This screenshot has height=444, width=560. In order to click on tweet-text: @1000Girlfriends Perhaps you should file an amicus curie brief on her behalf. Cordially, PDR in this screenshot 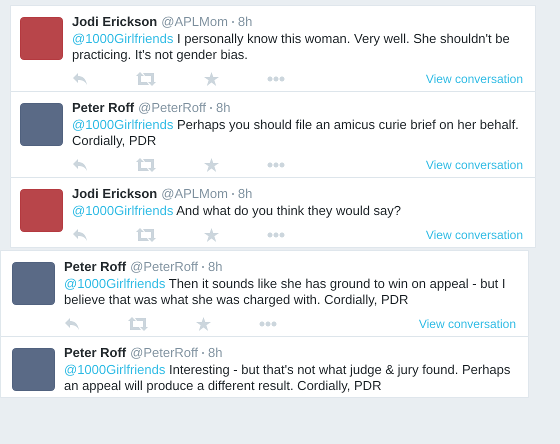, I will do `click(296, 133)`.